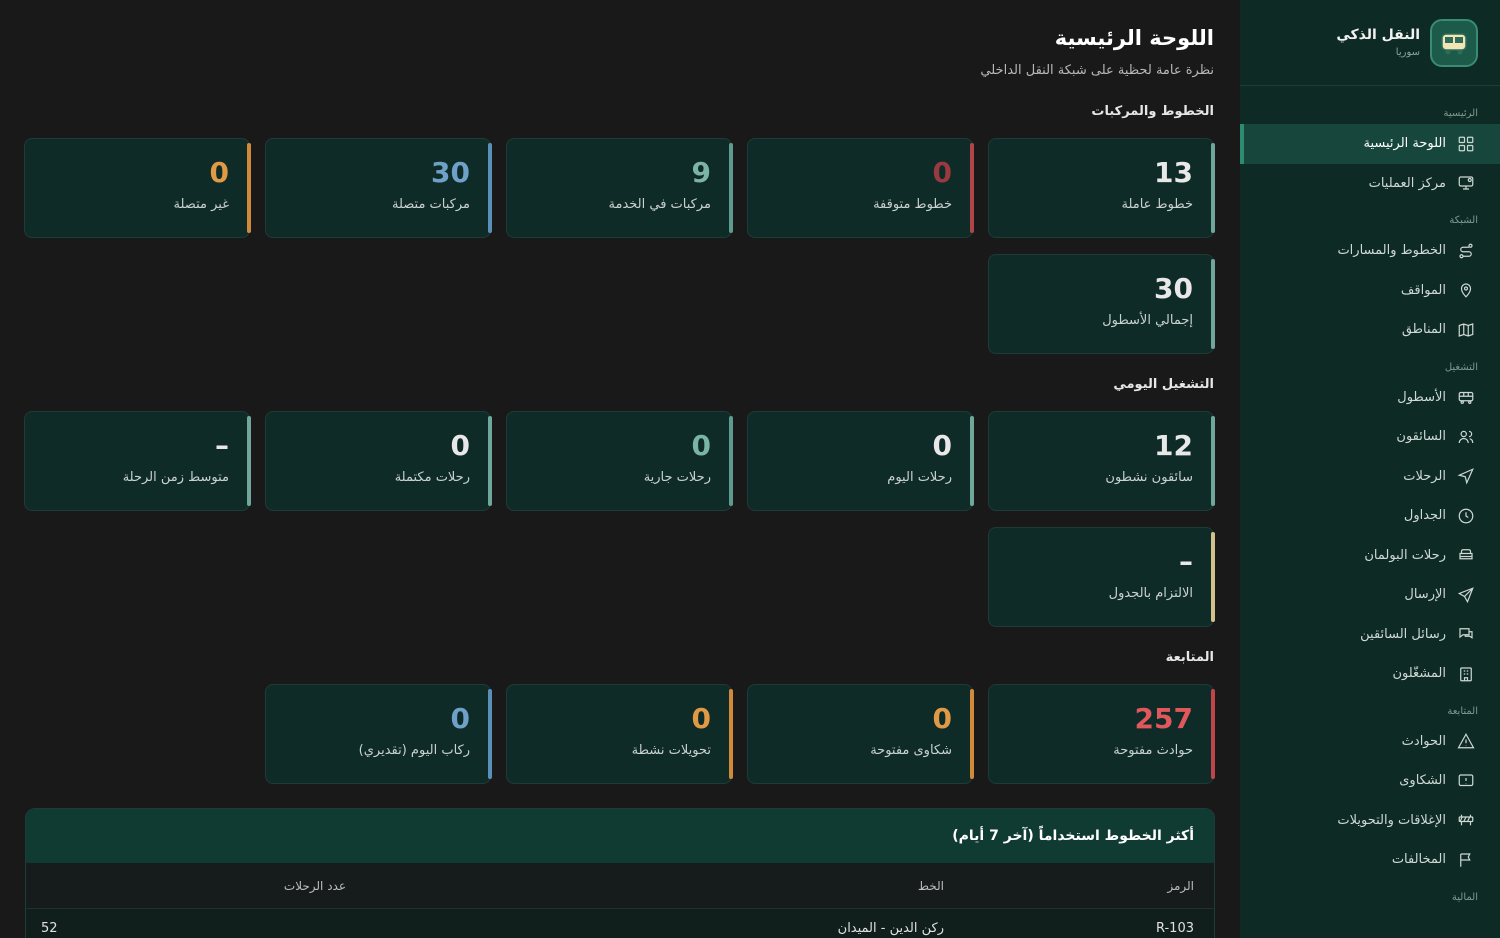 This screenshot has width=1500, height=938. What do you see at coordinates (619, 461) in the screenshot?
I see `stat-card: 0 رحلات جارية` at bounding box center [619, 461].